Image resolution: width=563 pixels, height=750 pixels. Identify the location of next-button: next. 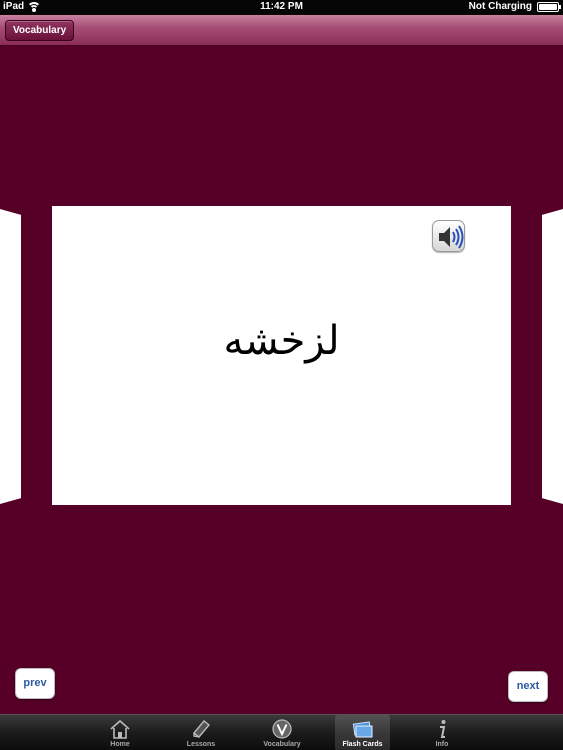
(528, 686).